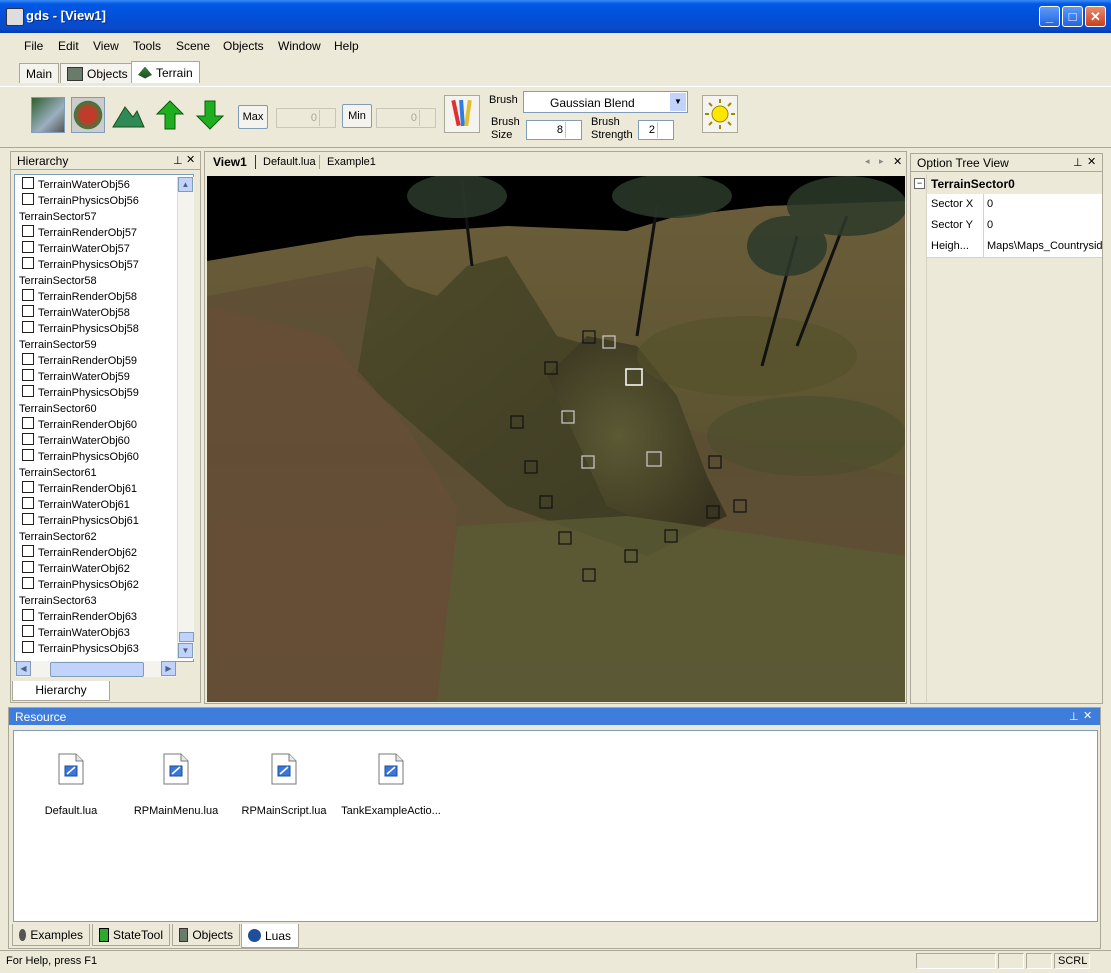  What do you see at coordinates (299, 46) in the screenshot?
I see `menu-window: Window` at bounding box center [299, 46].